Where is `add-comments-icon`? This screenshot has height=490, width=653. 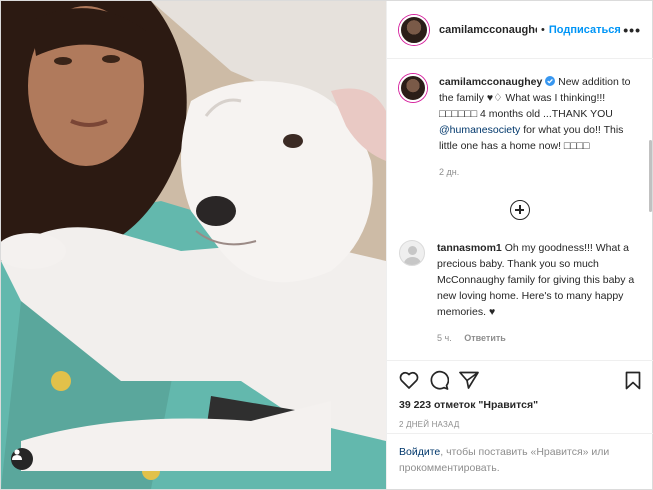
add-comments-icon is located at coordinates (520, 210).